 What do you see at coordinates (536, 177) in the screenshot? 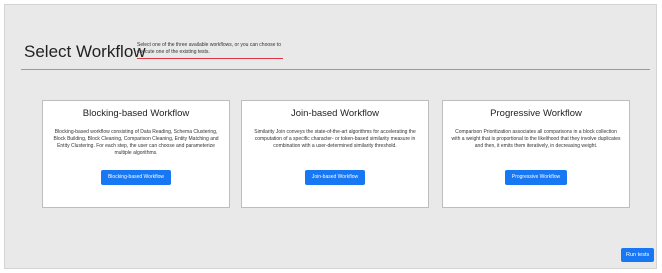
I see `progressive-workflow-button: Progressive Workflow` at bounding box center [536, 177].